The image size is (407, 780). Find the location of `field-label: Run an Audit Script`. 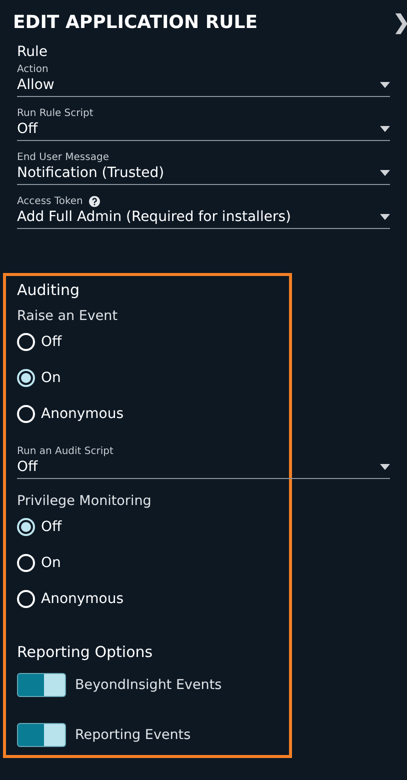

field-label: Run an Audit Script is located at coordinates (65, 451).